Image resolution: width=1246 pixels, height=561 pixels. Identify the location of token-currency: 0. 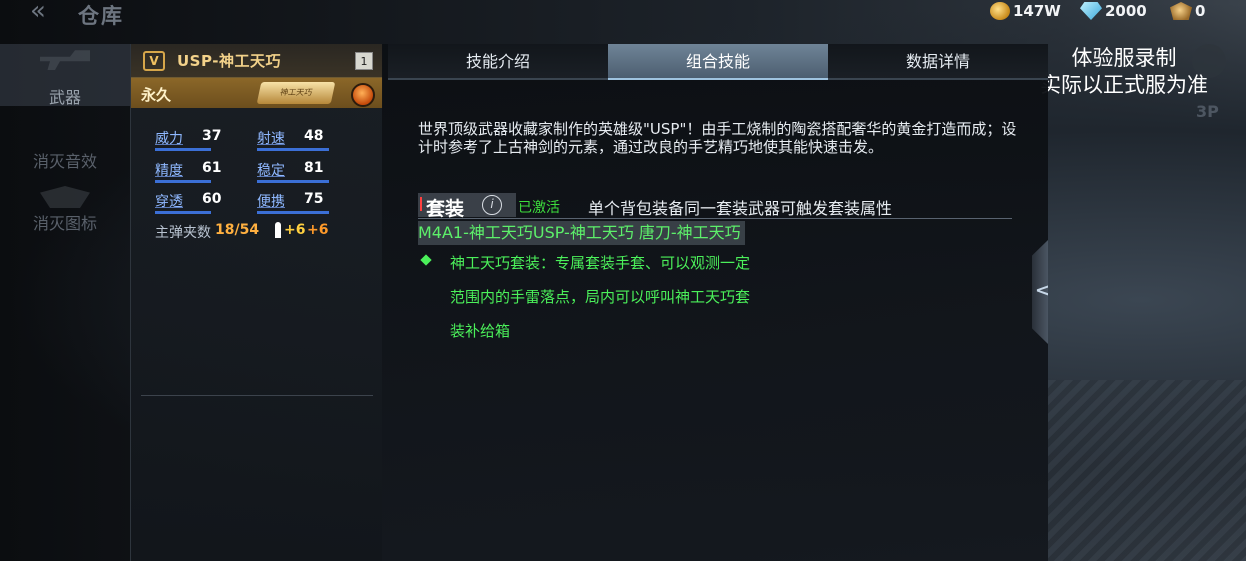
(1187, 11).